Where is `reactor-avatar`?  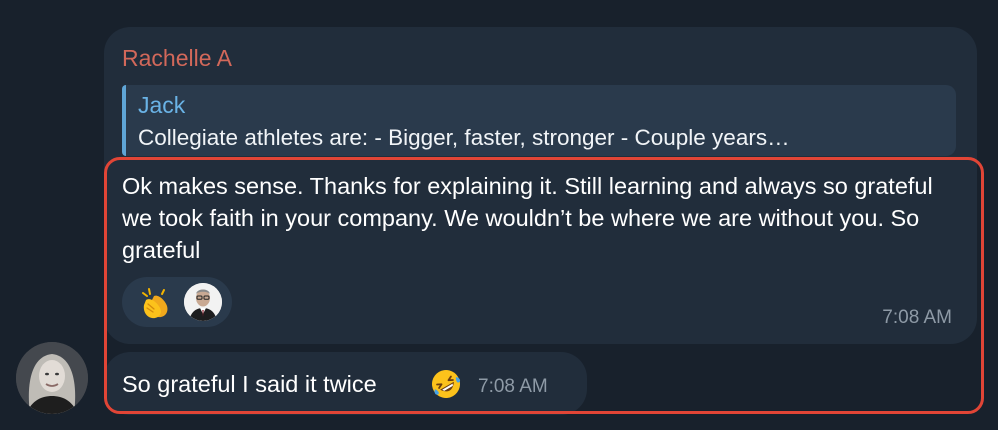 reactor-avatar is located at coordinates (203, 302).